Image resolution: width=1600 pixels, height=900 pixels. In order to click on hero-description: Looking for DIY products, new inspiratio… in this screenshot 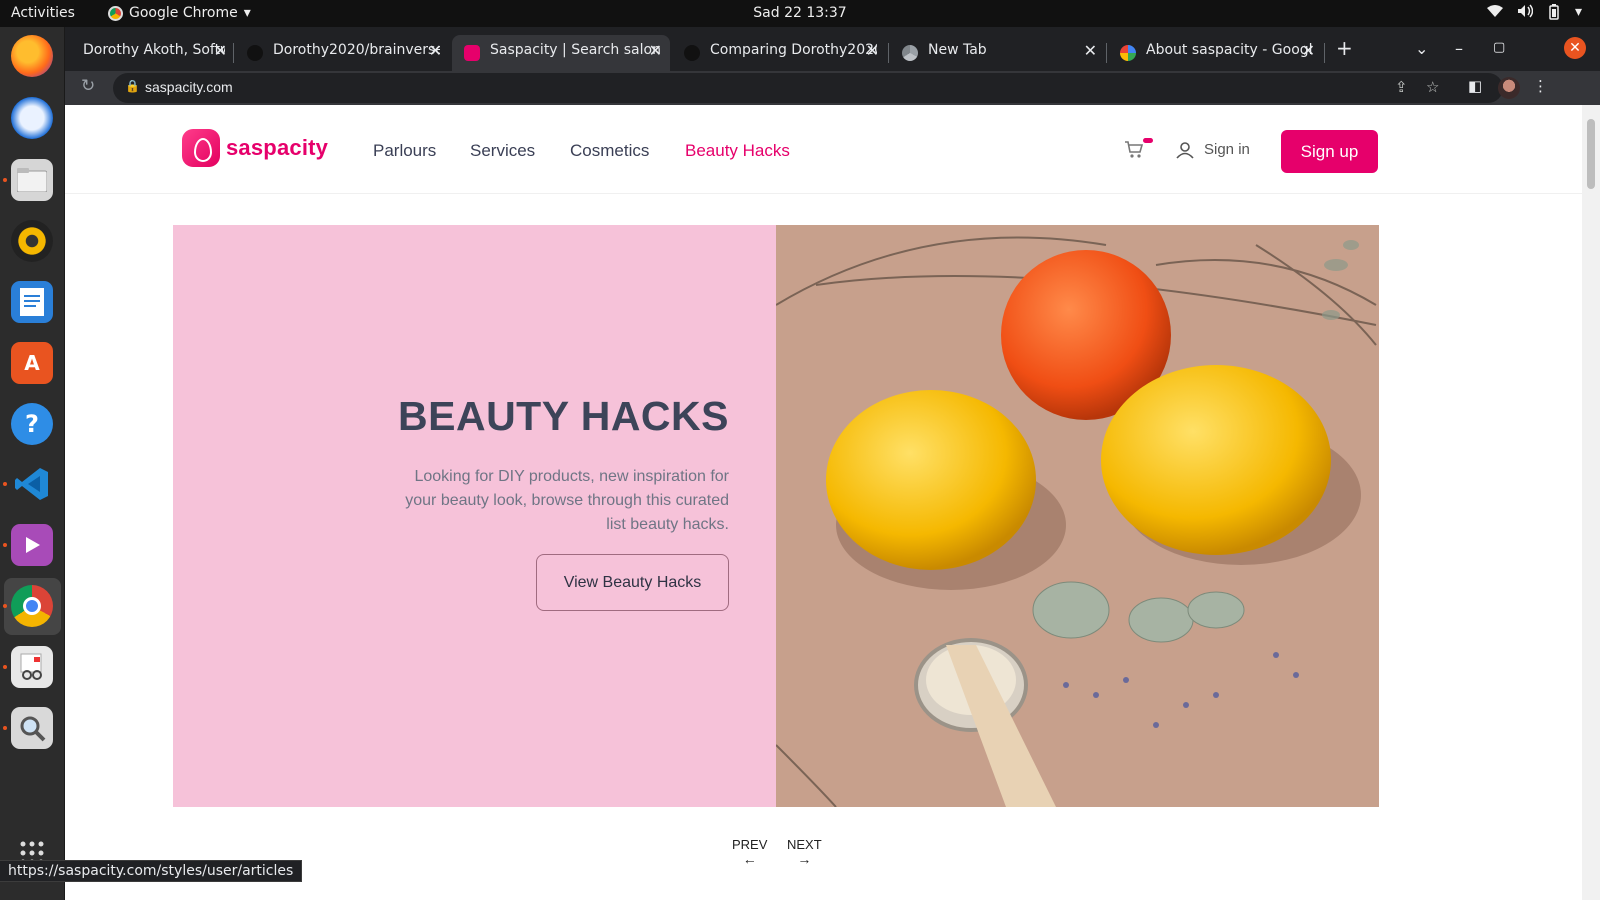, I will do `click(567, 500)`.